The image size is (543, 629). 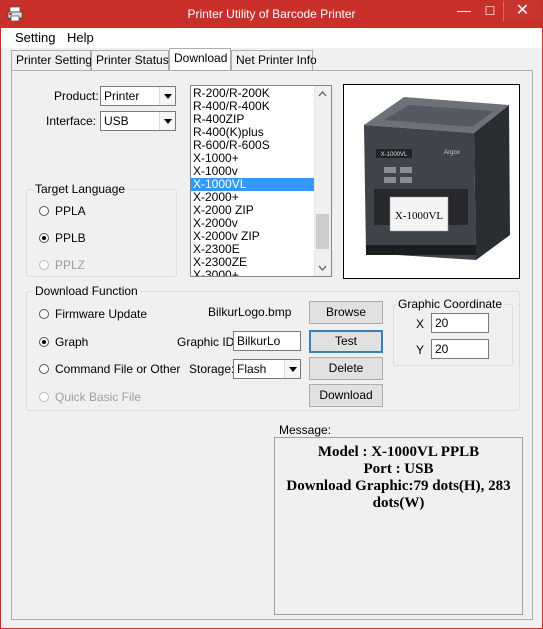 I want to click on interface-label: Interface:, so click(x=71, y=121).